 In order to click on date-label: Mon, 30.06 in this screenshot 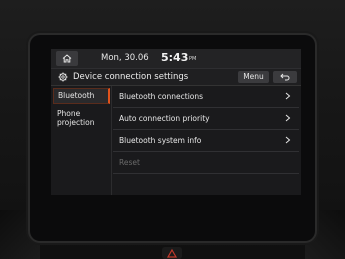, I will do `click(125, 58)`.